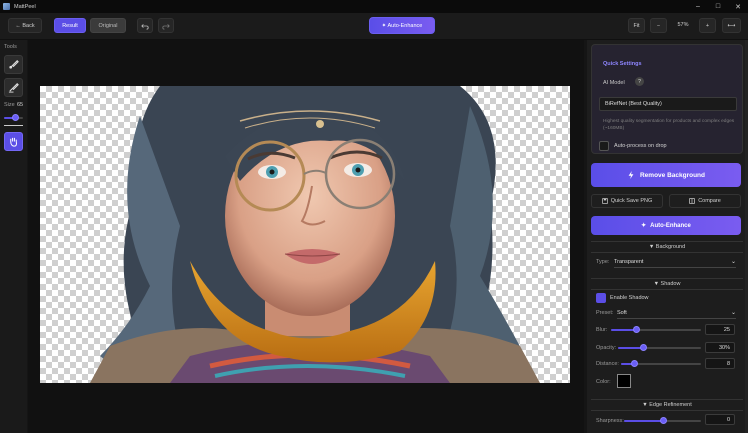 Image resolution: width=748 pixels, height=433 pixels. What do you see at coordinates (631, 175) in the screenshot?
I see `lightning-icon` at bounding box center [631, 175].